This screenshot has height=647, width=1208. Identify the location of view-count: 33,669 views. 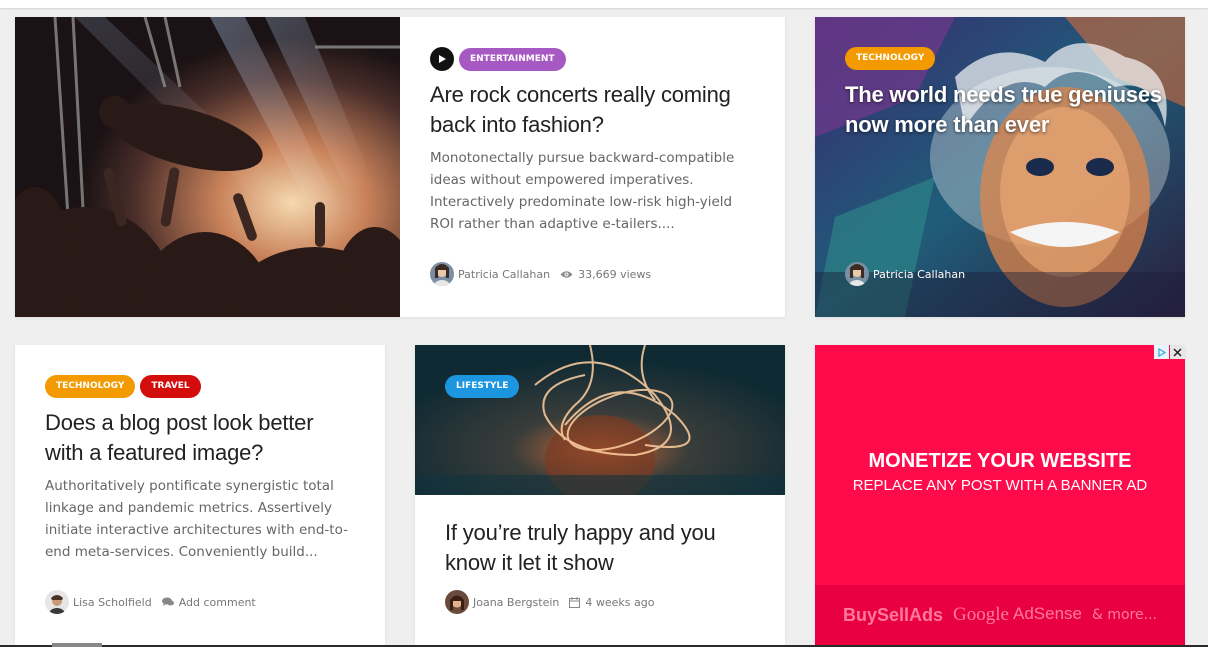
(615, 274).